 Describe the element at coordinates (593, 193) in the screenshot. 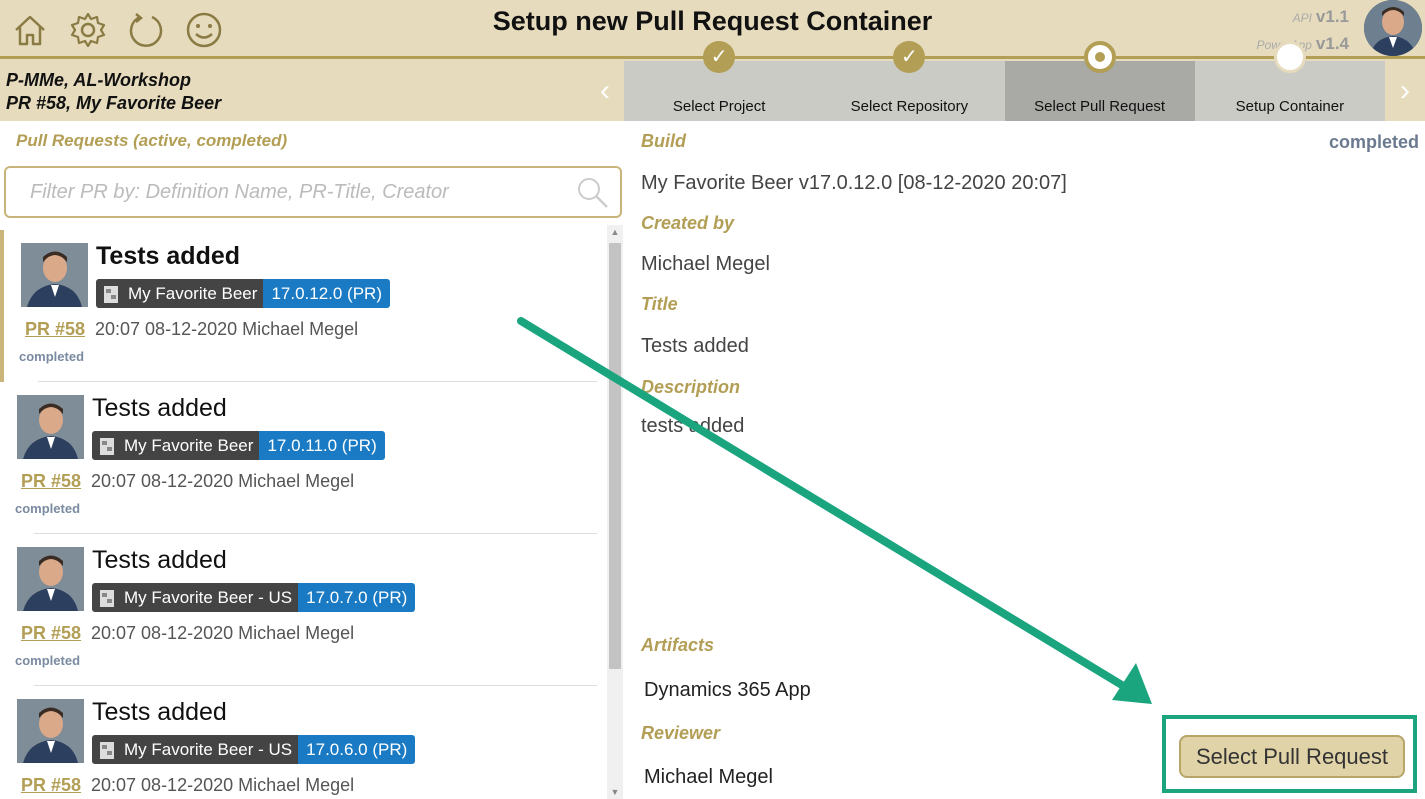

I see `search-icon` at that location.